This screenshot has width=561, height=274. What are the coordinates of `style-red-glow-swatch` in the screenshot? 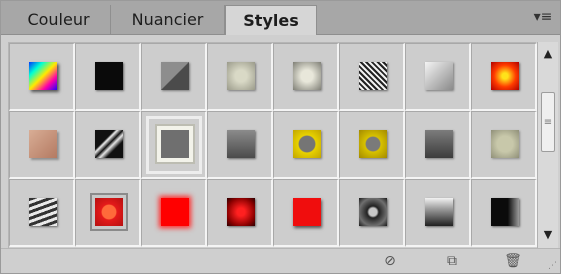 It's located at (175, 212).